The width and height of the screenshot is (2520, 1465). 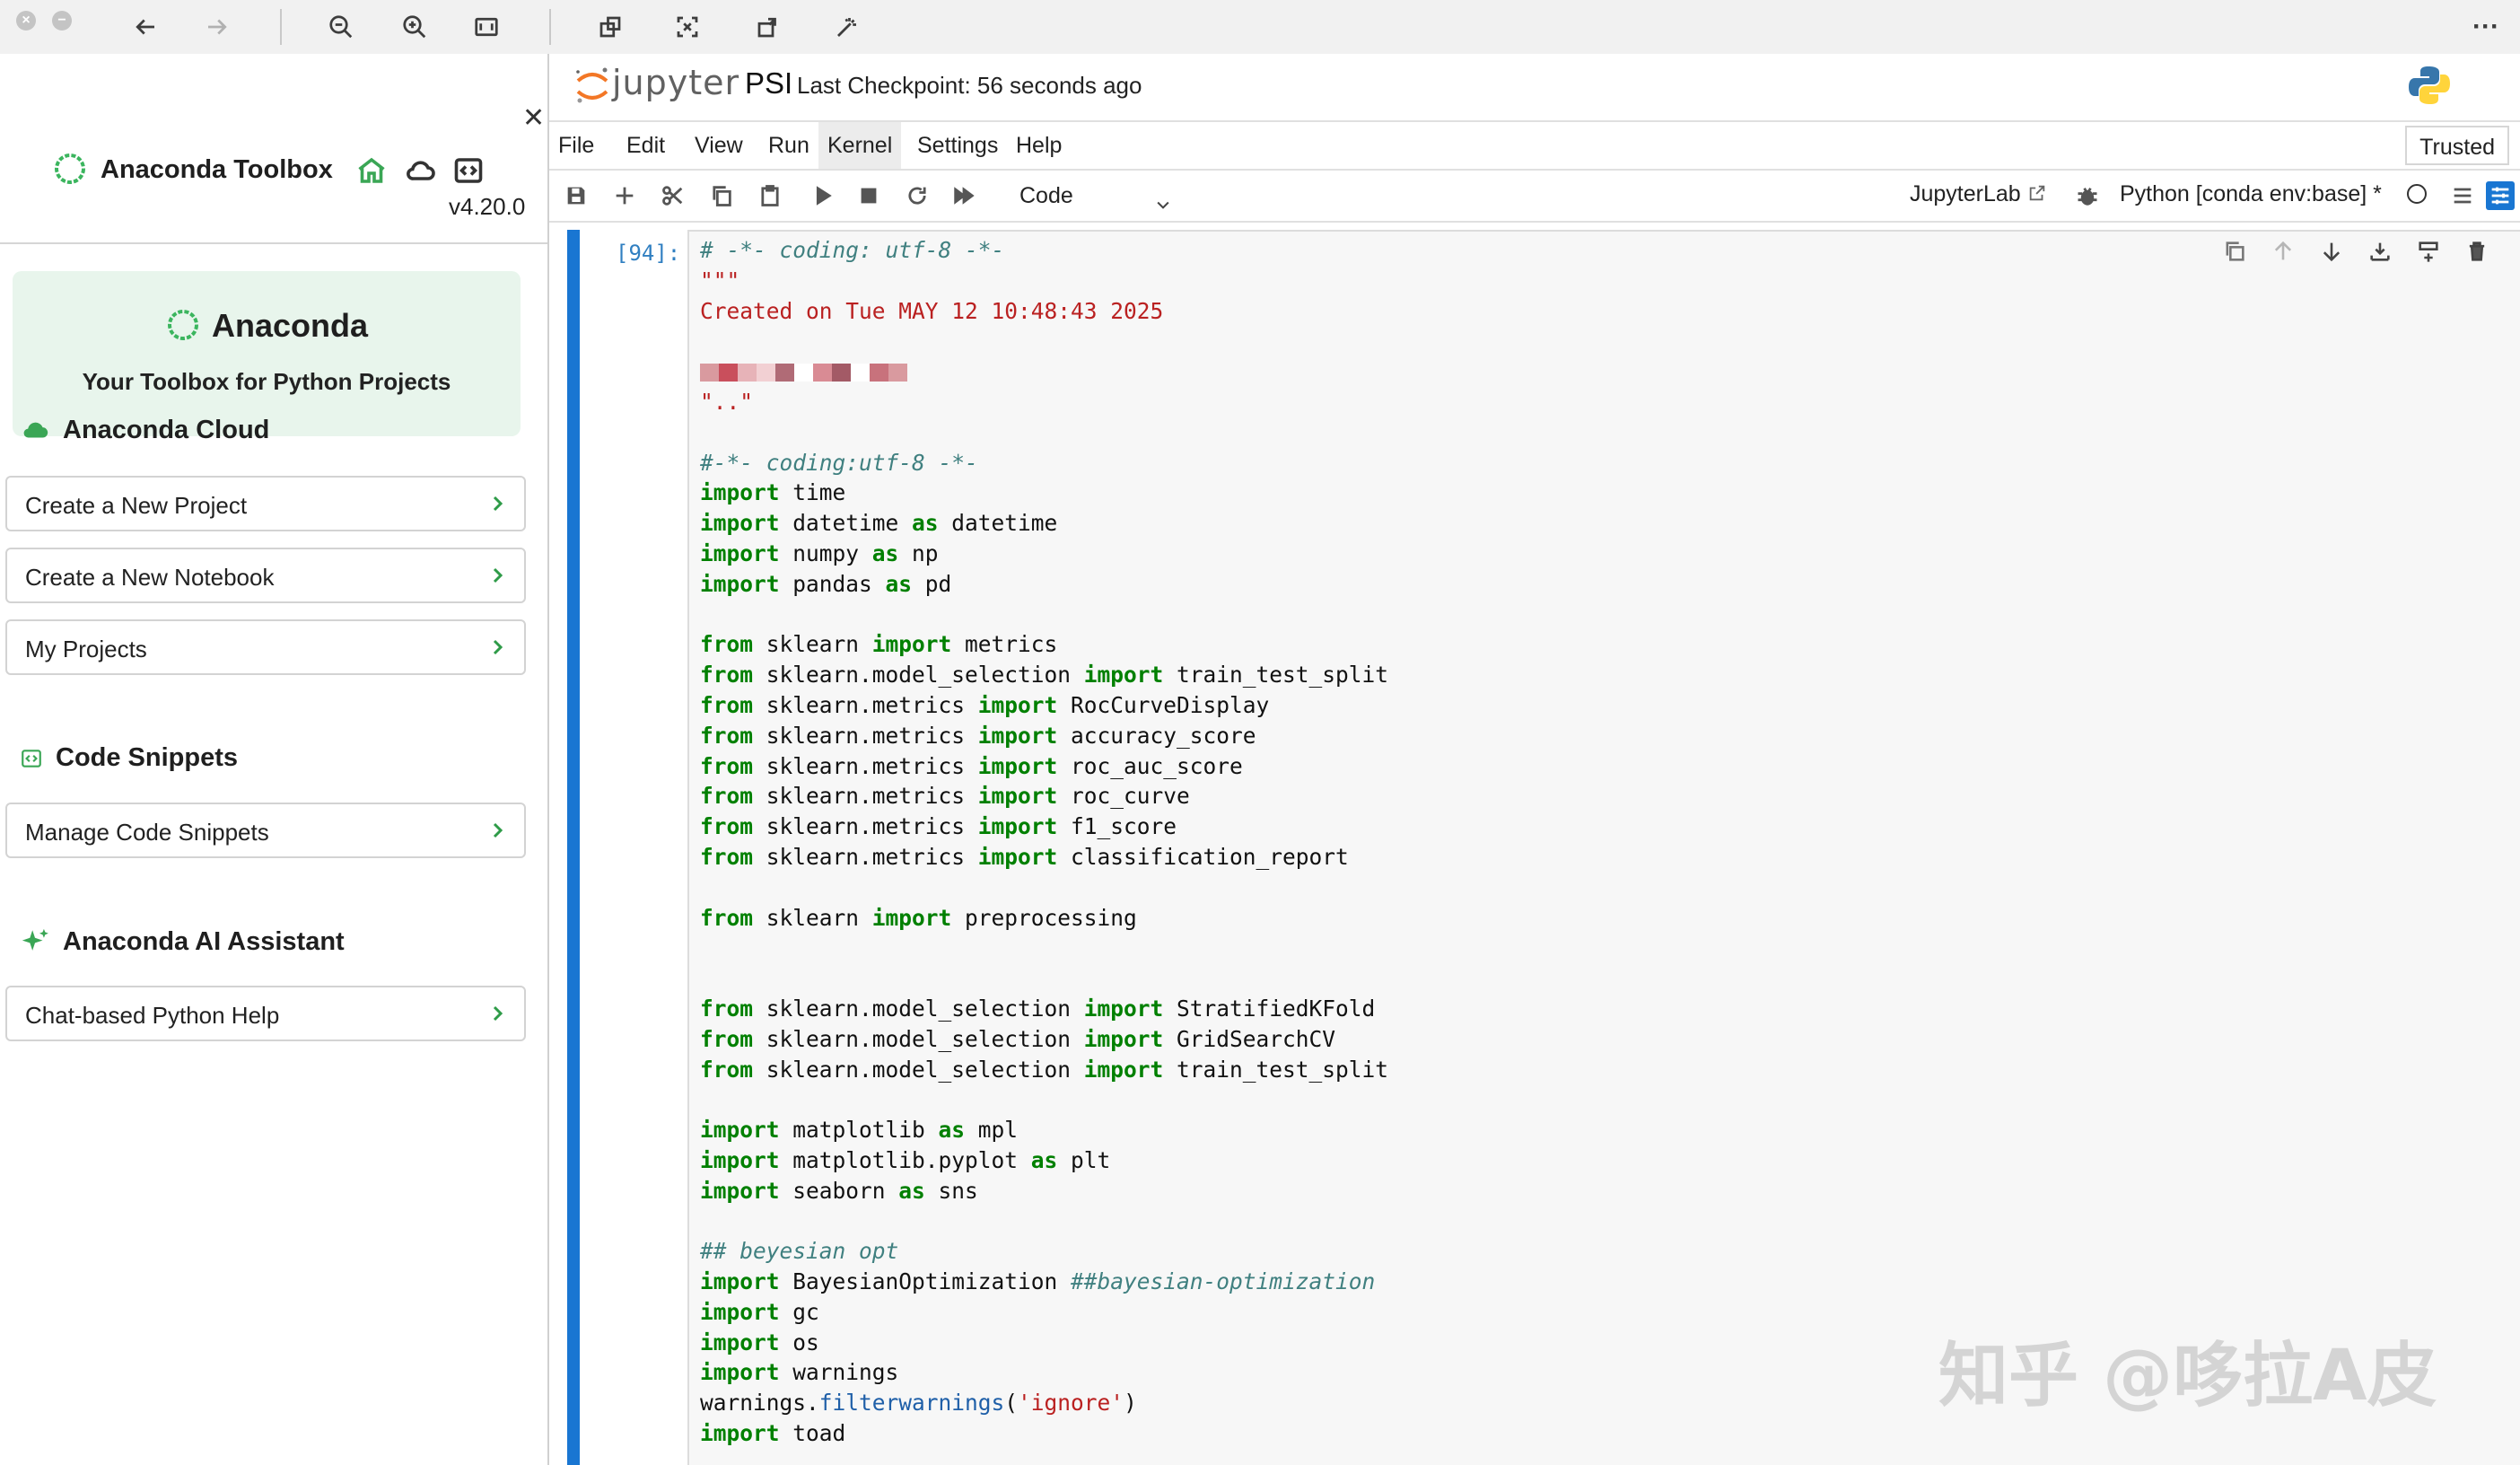 What do you see at coordinates (768, 27) in the screenshot?
I see `rotate-icon` at bounding box center [768, 27].